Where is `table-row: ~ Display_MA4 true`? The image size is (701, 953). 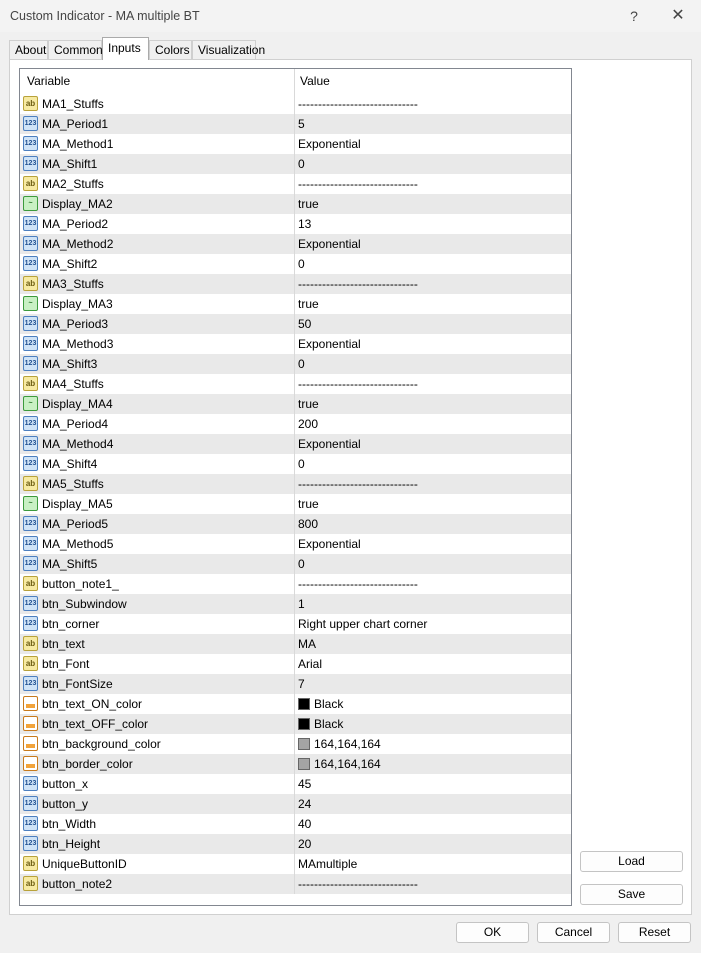
table-row: ~ Display_MA4 true is located at coordinates (295, 404).